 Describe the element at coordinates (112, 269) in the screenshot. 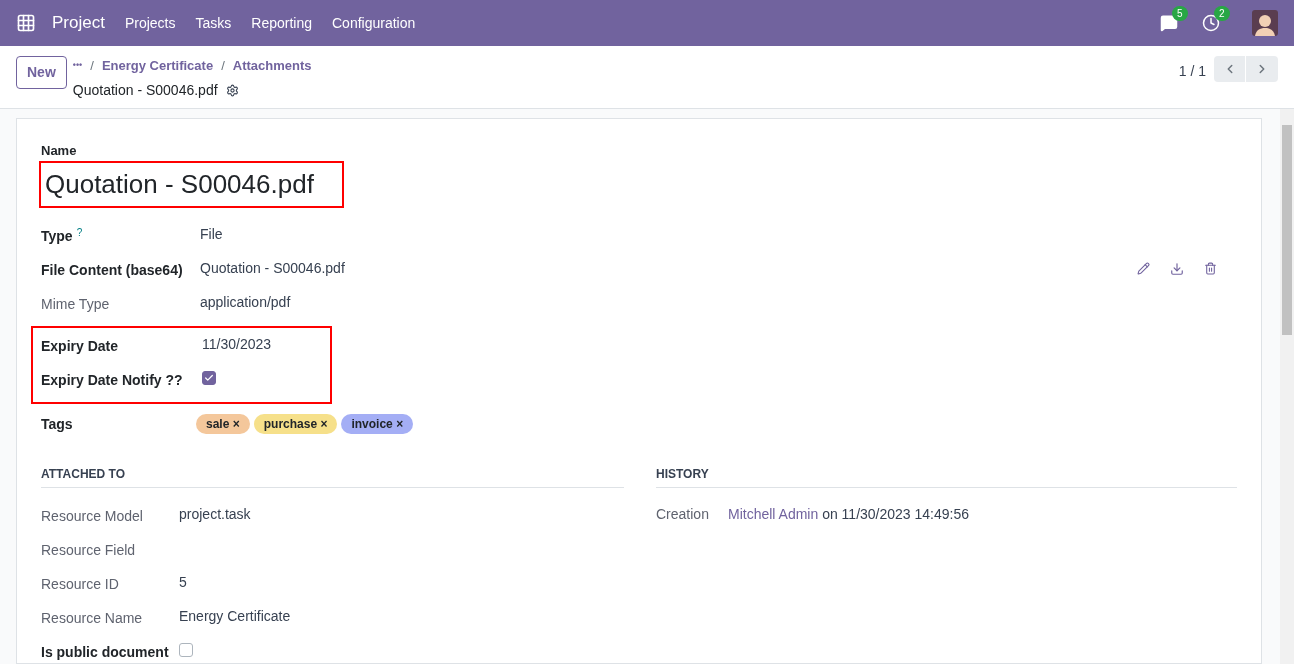

I see `field-label: File Content (base64)` at that location.